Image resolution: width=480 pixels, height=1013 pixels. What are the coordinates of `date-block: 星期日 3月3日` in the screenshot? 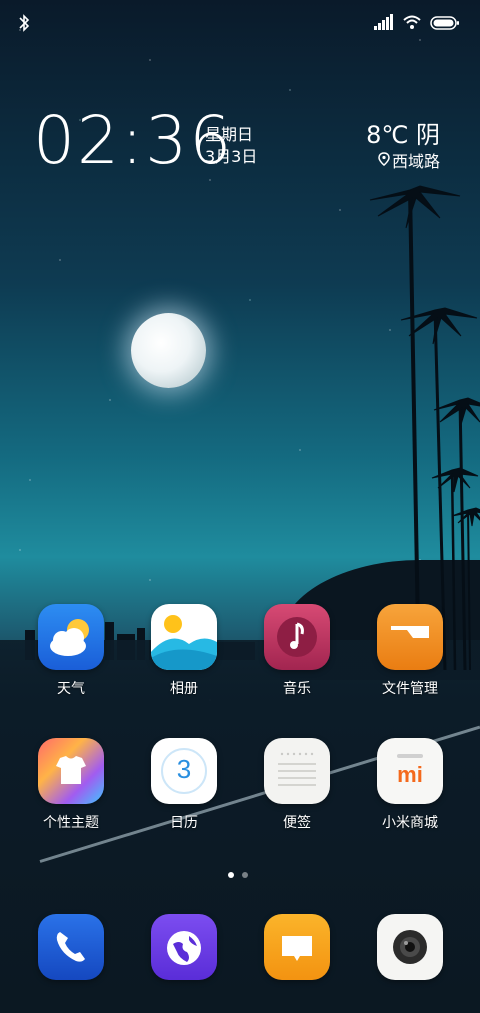 It's located at (231, 146).